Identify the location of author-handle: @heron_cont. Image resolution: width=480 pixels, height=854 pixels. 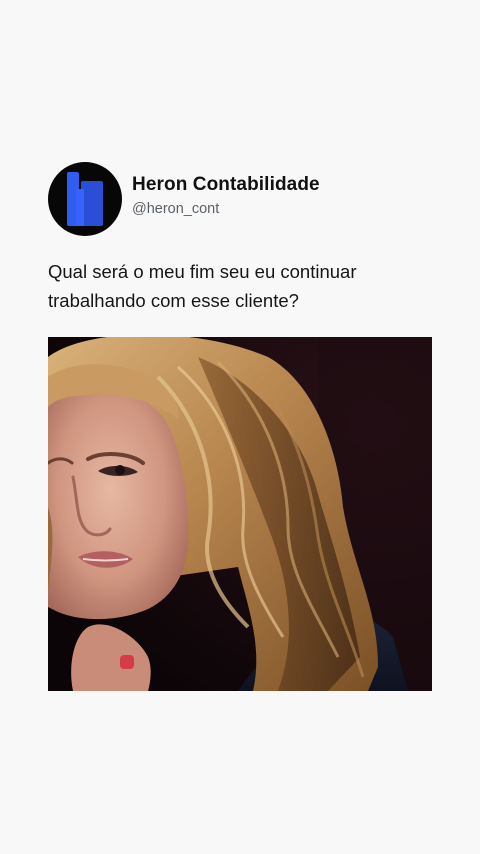
(226, 209).